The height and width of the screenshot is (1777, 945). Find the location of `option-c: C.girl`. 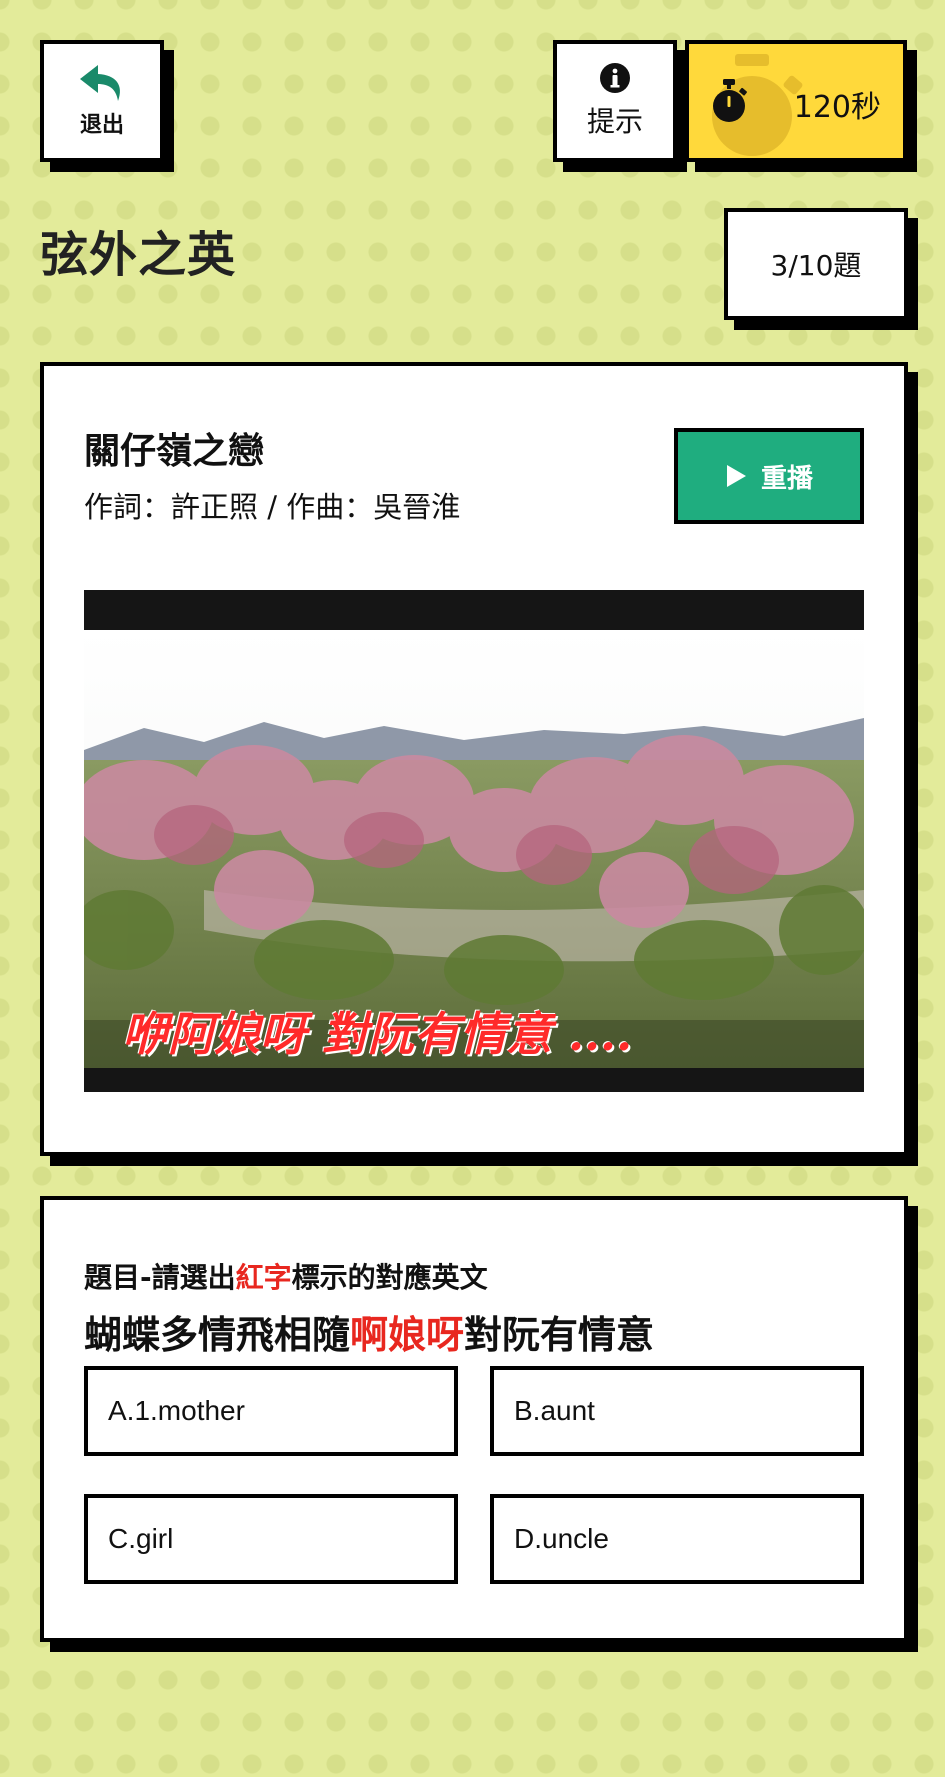

option-c: C.girl is located at coordinates (271, 1539).